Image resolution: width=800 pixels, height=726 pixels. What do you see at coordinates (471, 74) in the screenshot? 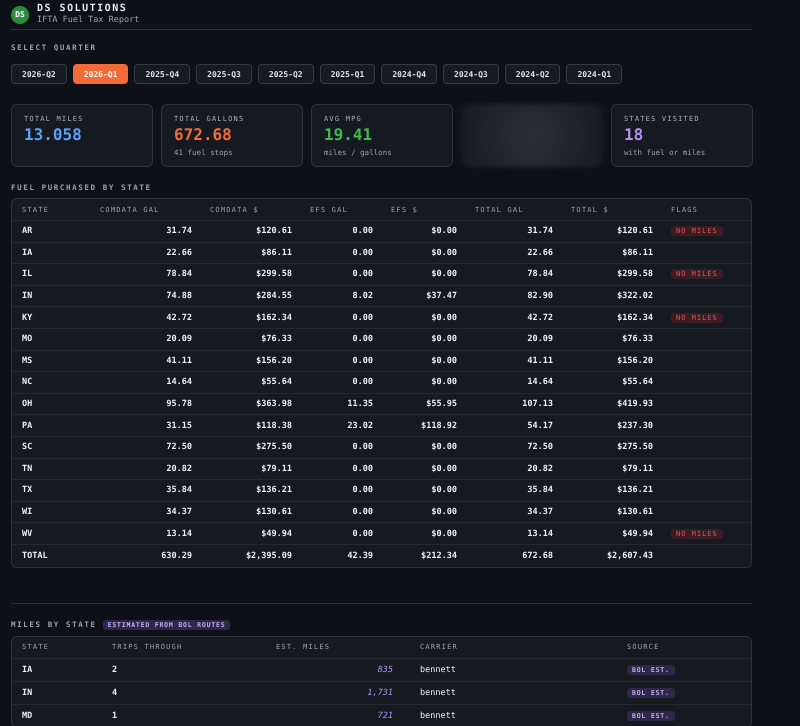
I see `quarter-button: 2024-Q3` at bounding box center [471, 74].